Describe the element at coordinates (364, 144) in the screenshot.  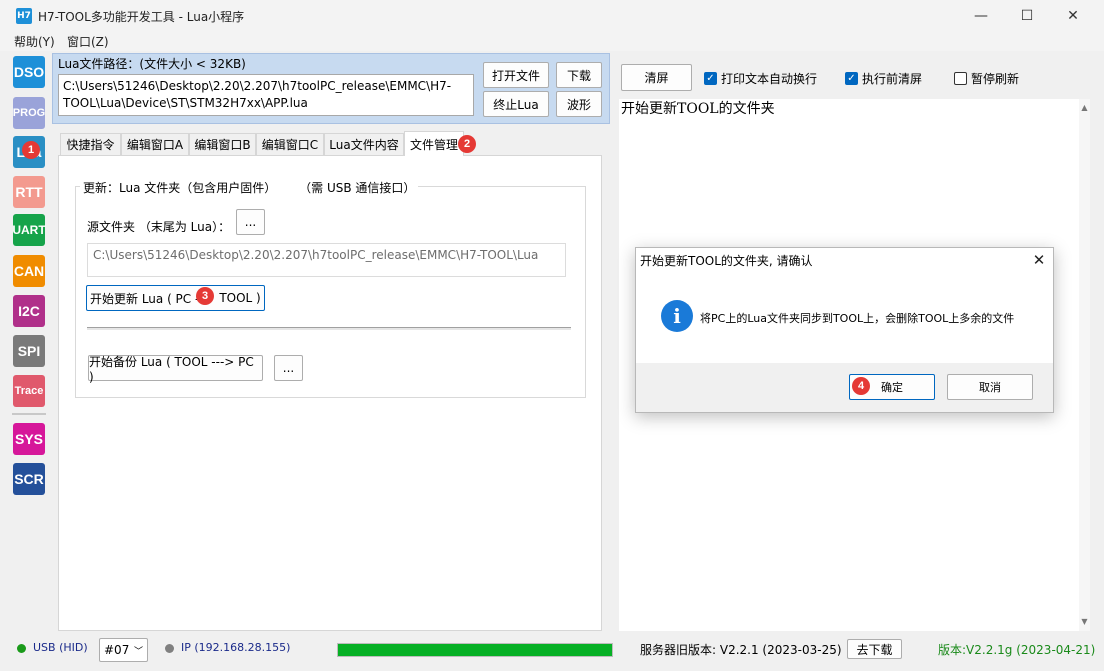
I see `tab-lua-content: Lua文件内容` at that location.